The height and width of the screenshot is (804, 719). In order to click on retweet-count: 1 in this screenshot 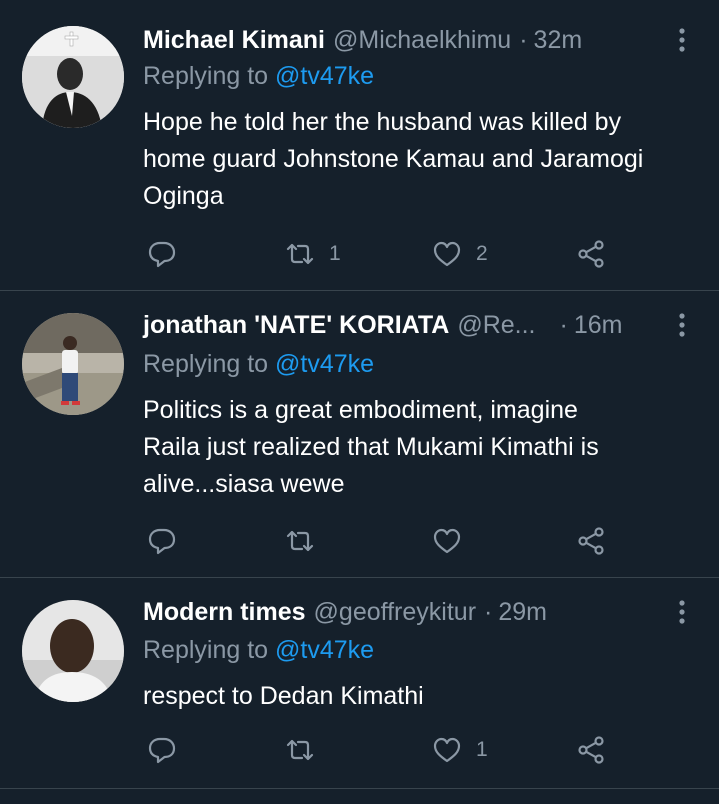, I will do `click(335, 253)`.